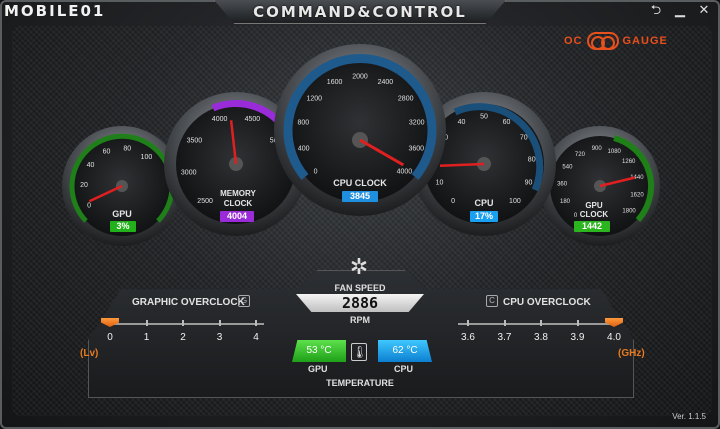 The height and width of the screenshot is (429, 720). Describe the element at coordinates (547, 302) in the screenshot. I see `cpu-overclock-title: CPU OVERCLOCK` at that location.